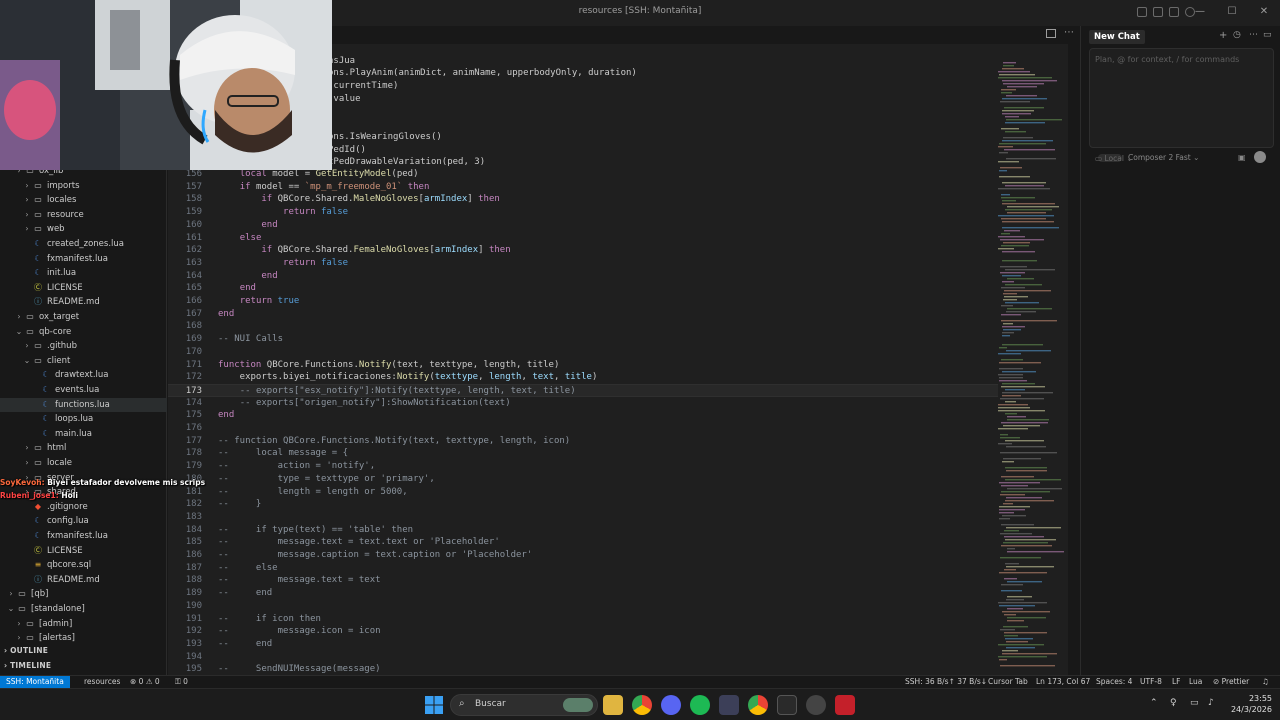 Image resolution: width=1280 pixels, height=720 pixels. What do you see at coordinates (1265, 682) in the screenshot?
I see `notifications-bell-icon: ♫` at bounding box center [1265, 682].